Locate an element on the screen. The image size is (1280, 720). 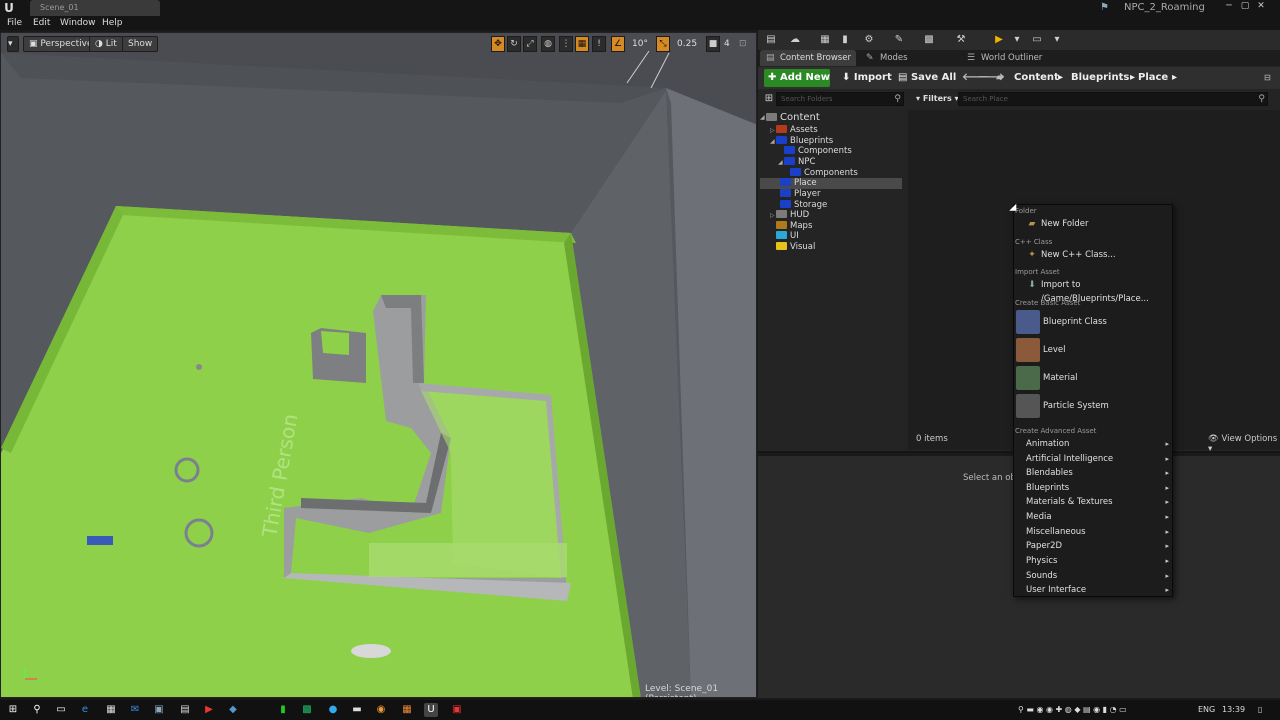
rotate-tool-icon: ↻ is located at coordinates (514, 44).